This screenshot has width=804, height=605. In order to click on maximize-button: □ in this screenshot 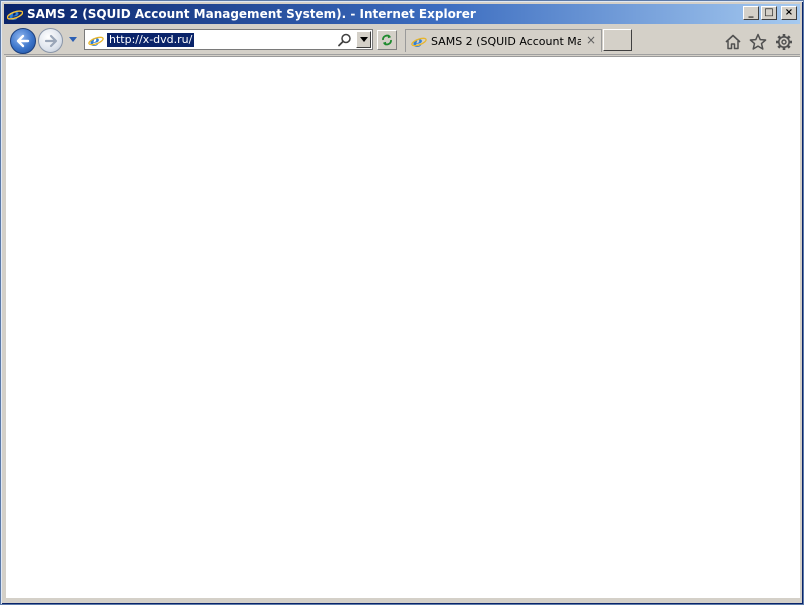, I will do `click(769, 13)`.